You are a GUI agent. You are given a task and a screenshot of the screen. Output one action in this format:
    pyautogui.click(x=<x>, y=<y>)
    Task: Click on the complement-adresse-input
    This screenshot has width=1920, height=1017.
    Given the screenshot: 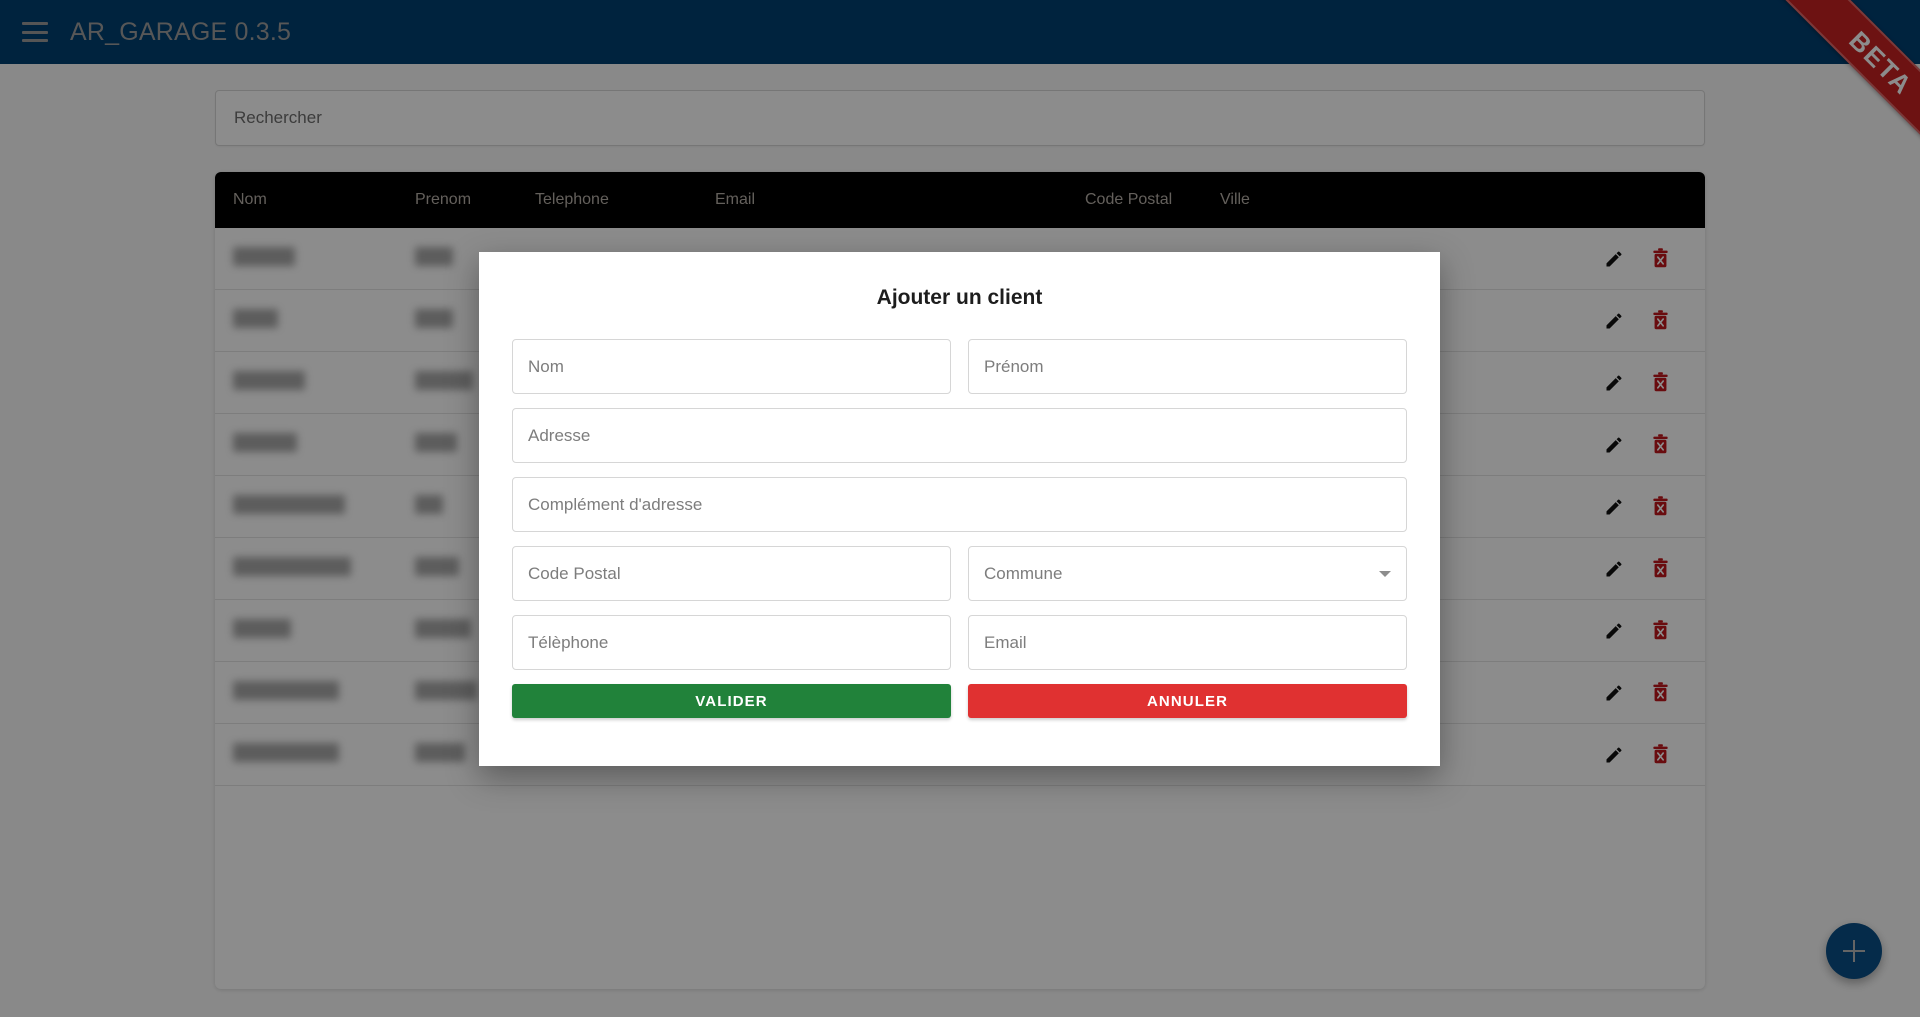 What is the action you would take?
    pyautogui.click(x=959, y=504)
    